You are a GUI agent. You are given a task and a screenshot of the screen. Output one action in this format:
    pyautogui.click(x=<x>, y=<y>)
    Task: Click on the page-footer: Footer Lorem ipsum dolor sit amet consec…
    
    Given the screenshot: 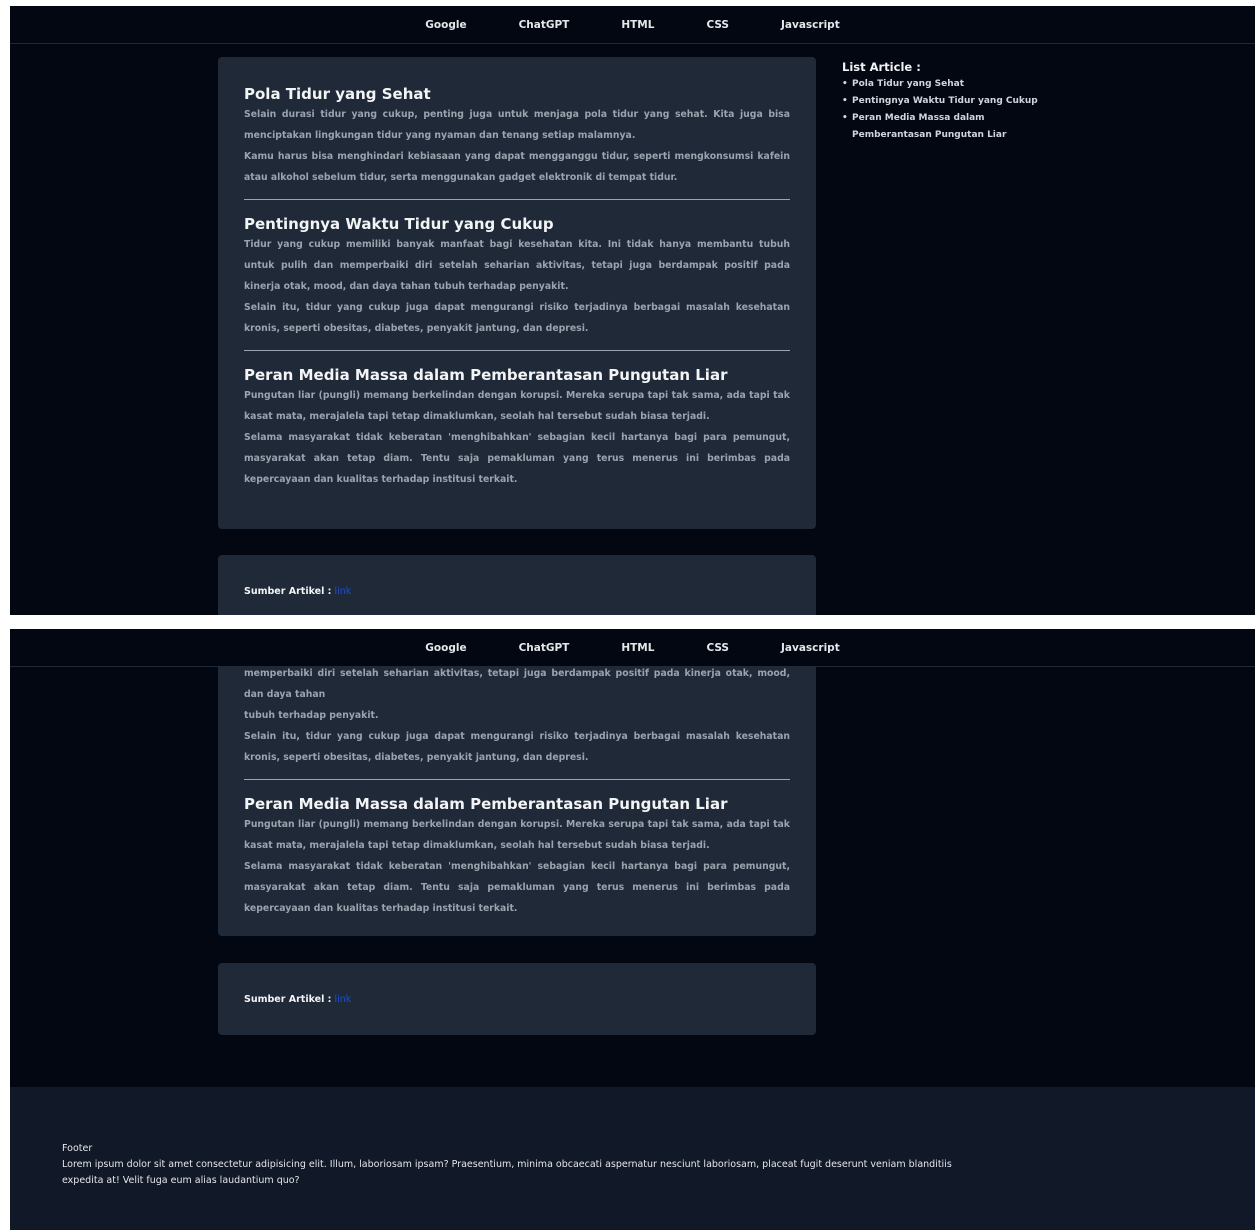 What is the action you would take?
    pyautogui.click(x=632, y=1158)
    